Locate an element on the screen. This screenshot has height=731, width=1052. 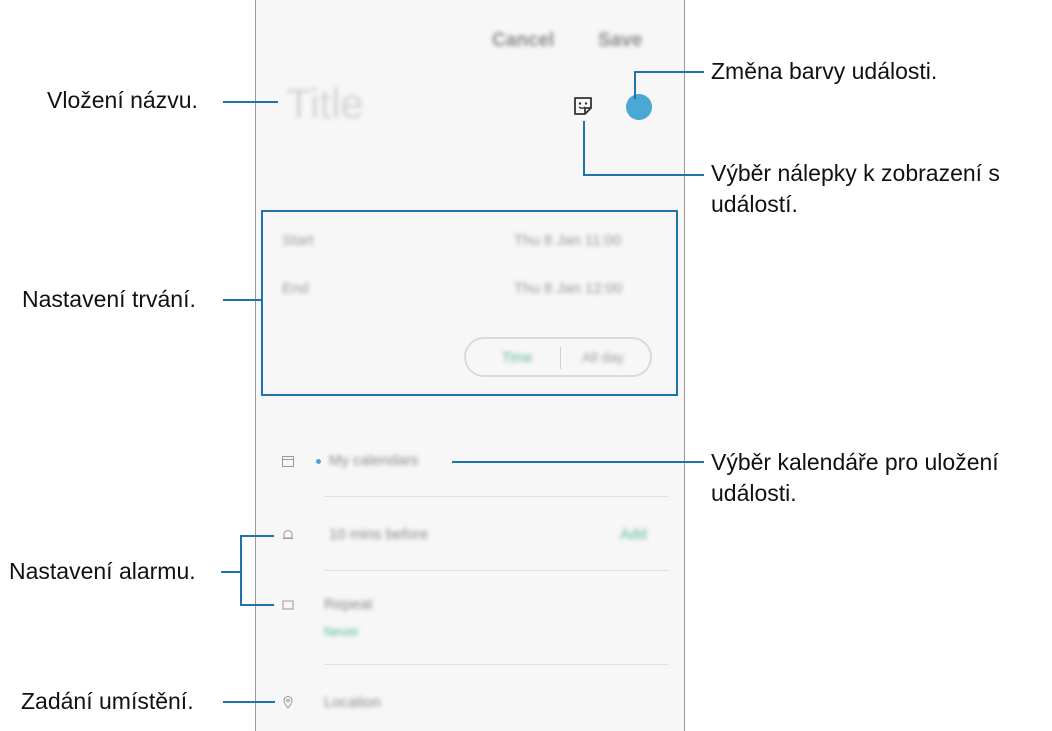
annotation-duration: Nastavení trvání. is located at coordinates (109, 299).